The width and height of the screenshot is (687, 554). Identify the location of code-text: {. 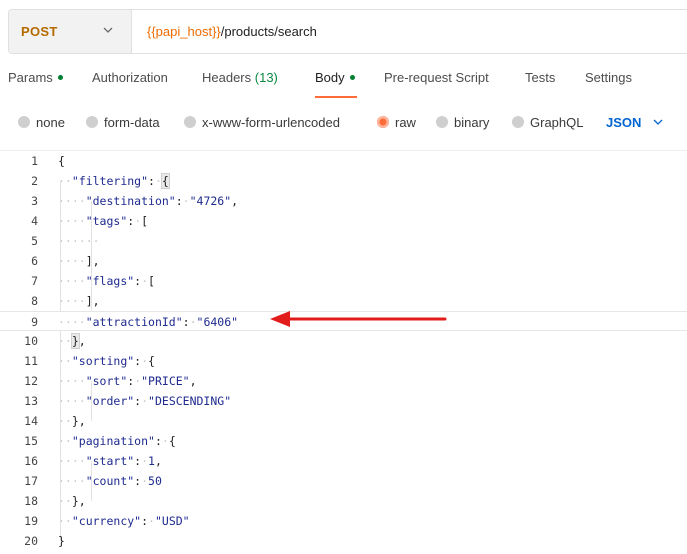
(61, 161).